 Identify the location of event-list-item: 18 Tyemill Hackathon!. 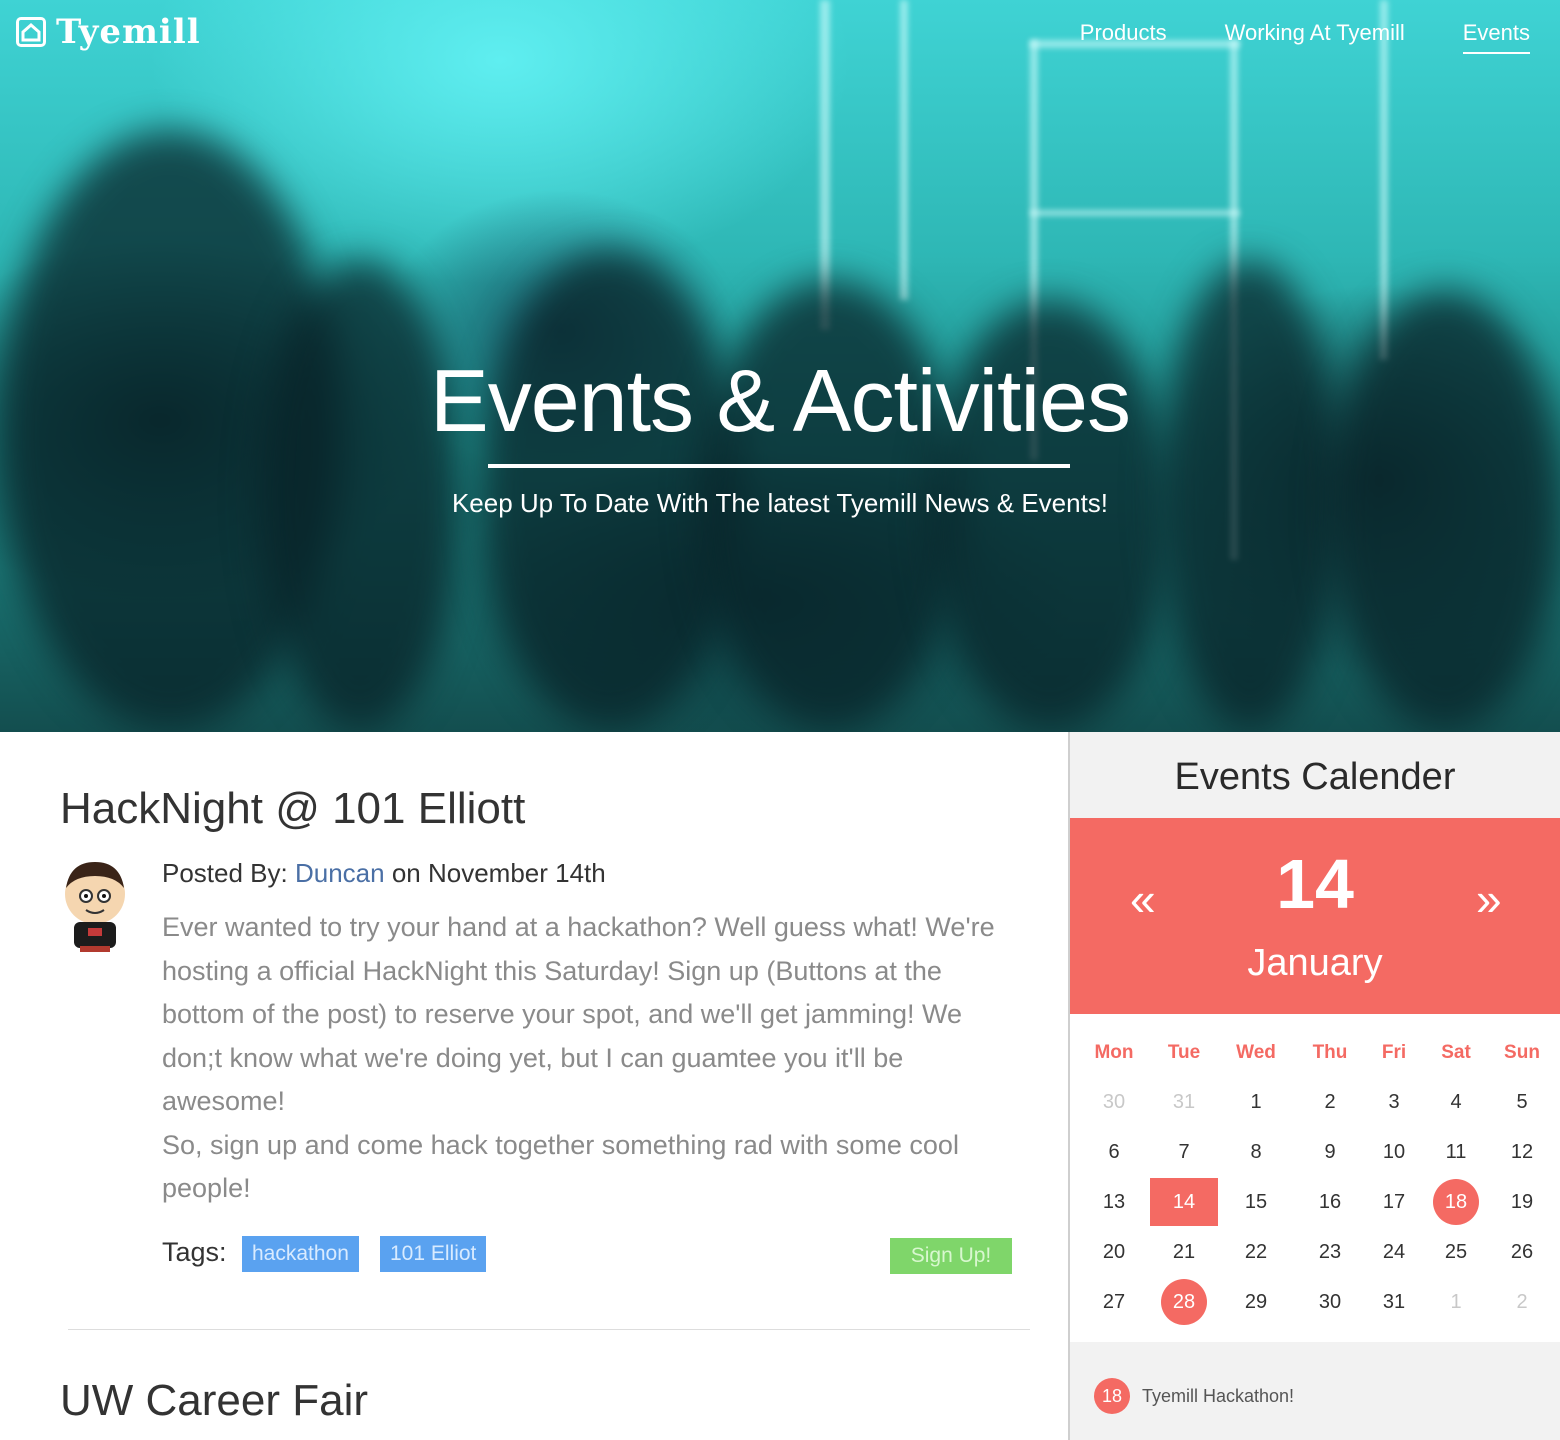
(1194, 1396).